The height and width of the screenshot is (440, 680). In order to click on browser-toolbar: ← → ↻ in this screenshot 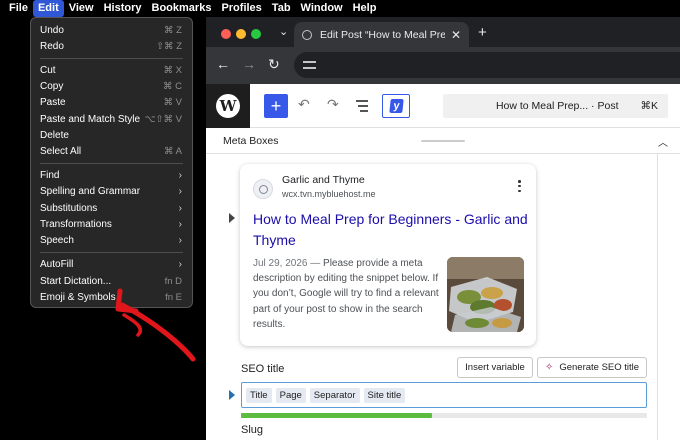, I will do `click(443, 65)`.